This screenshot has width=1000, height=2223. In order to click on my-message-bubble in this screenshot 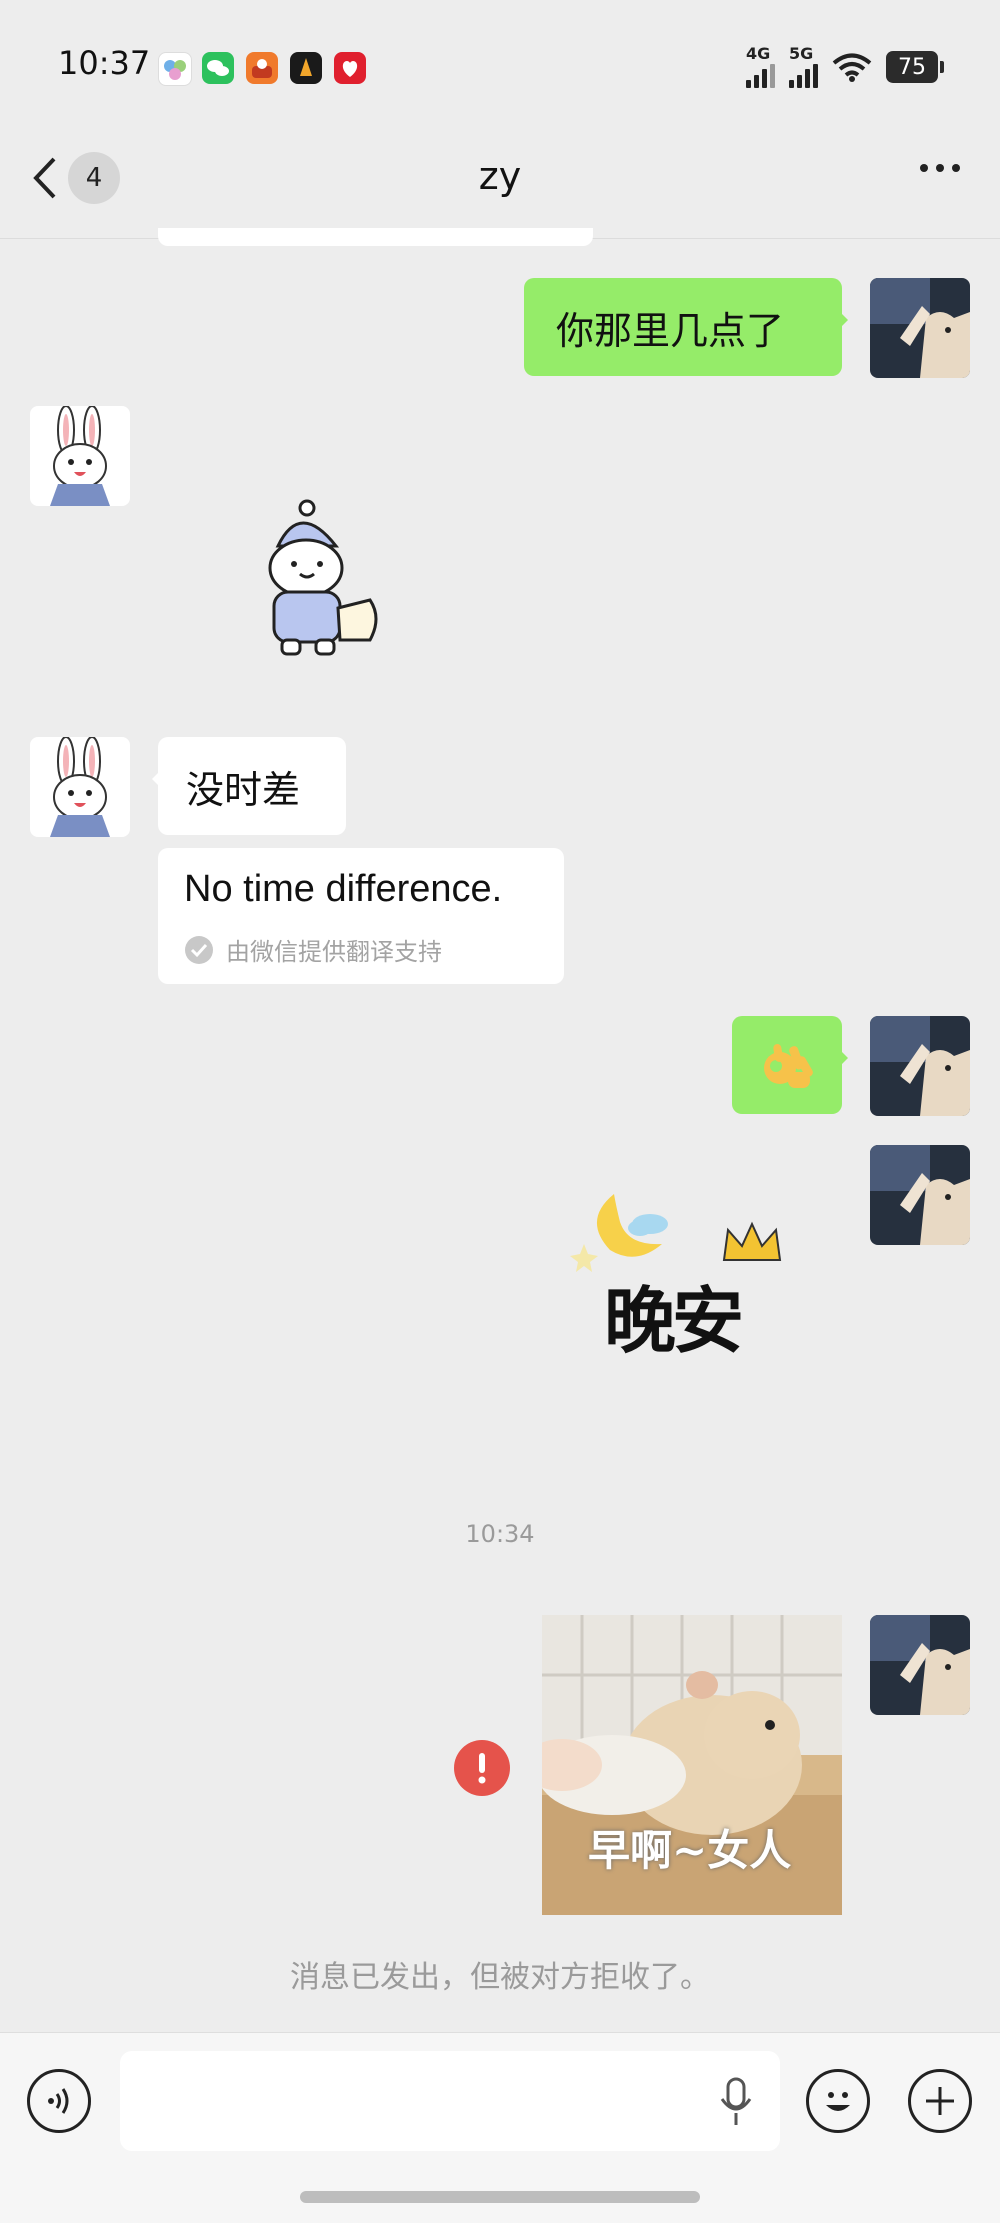, I will do `click(790, 1065)`.